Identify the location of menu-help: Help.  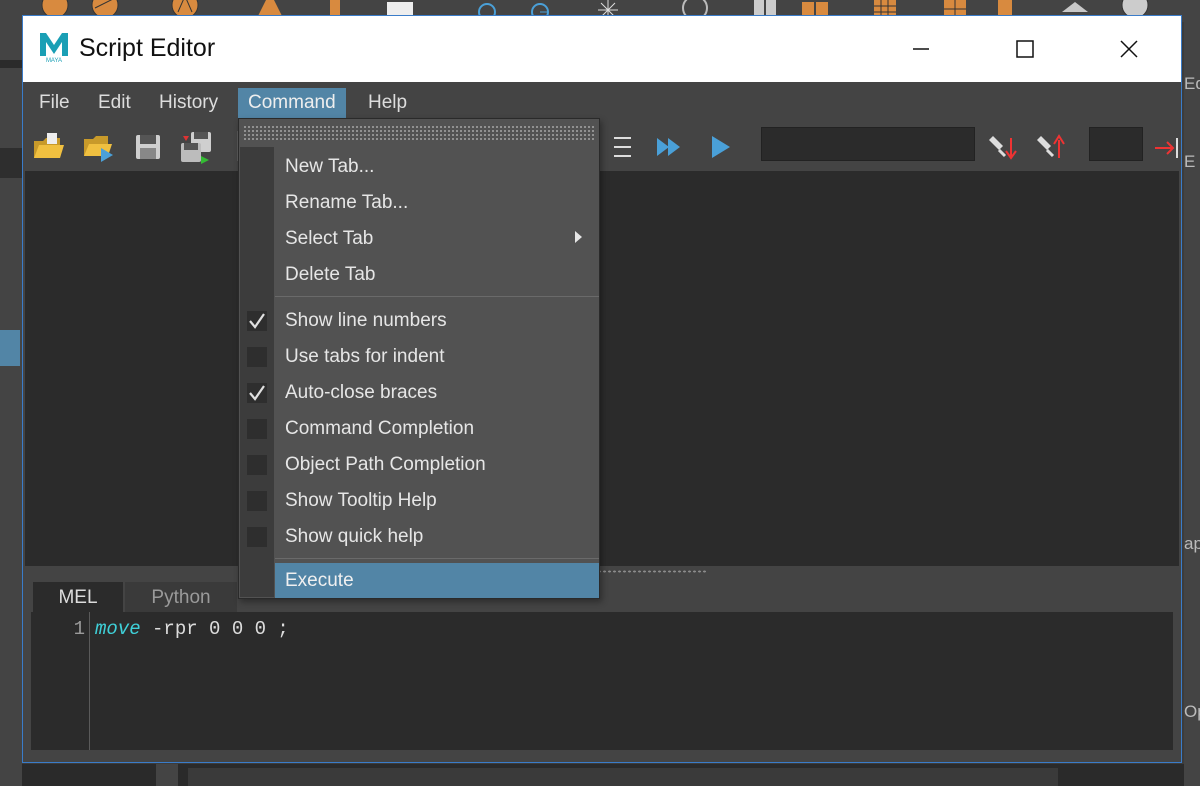
(387, 103).